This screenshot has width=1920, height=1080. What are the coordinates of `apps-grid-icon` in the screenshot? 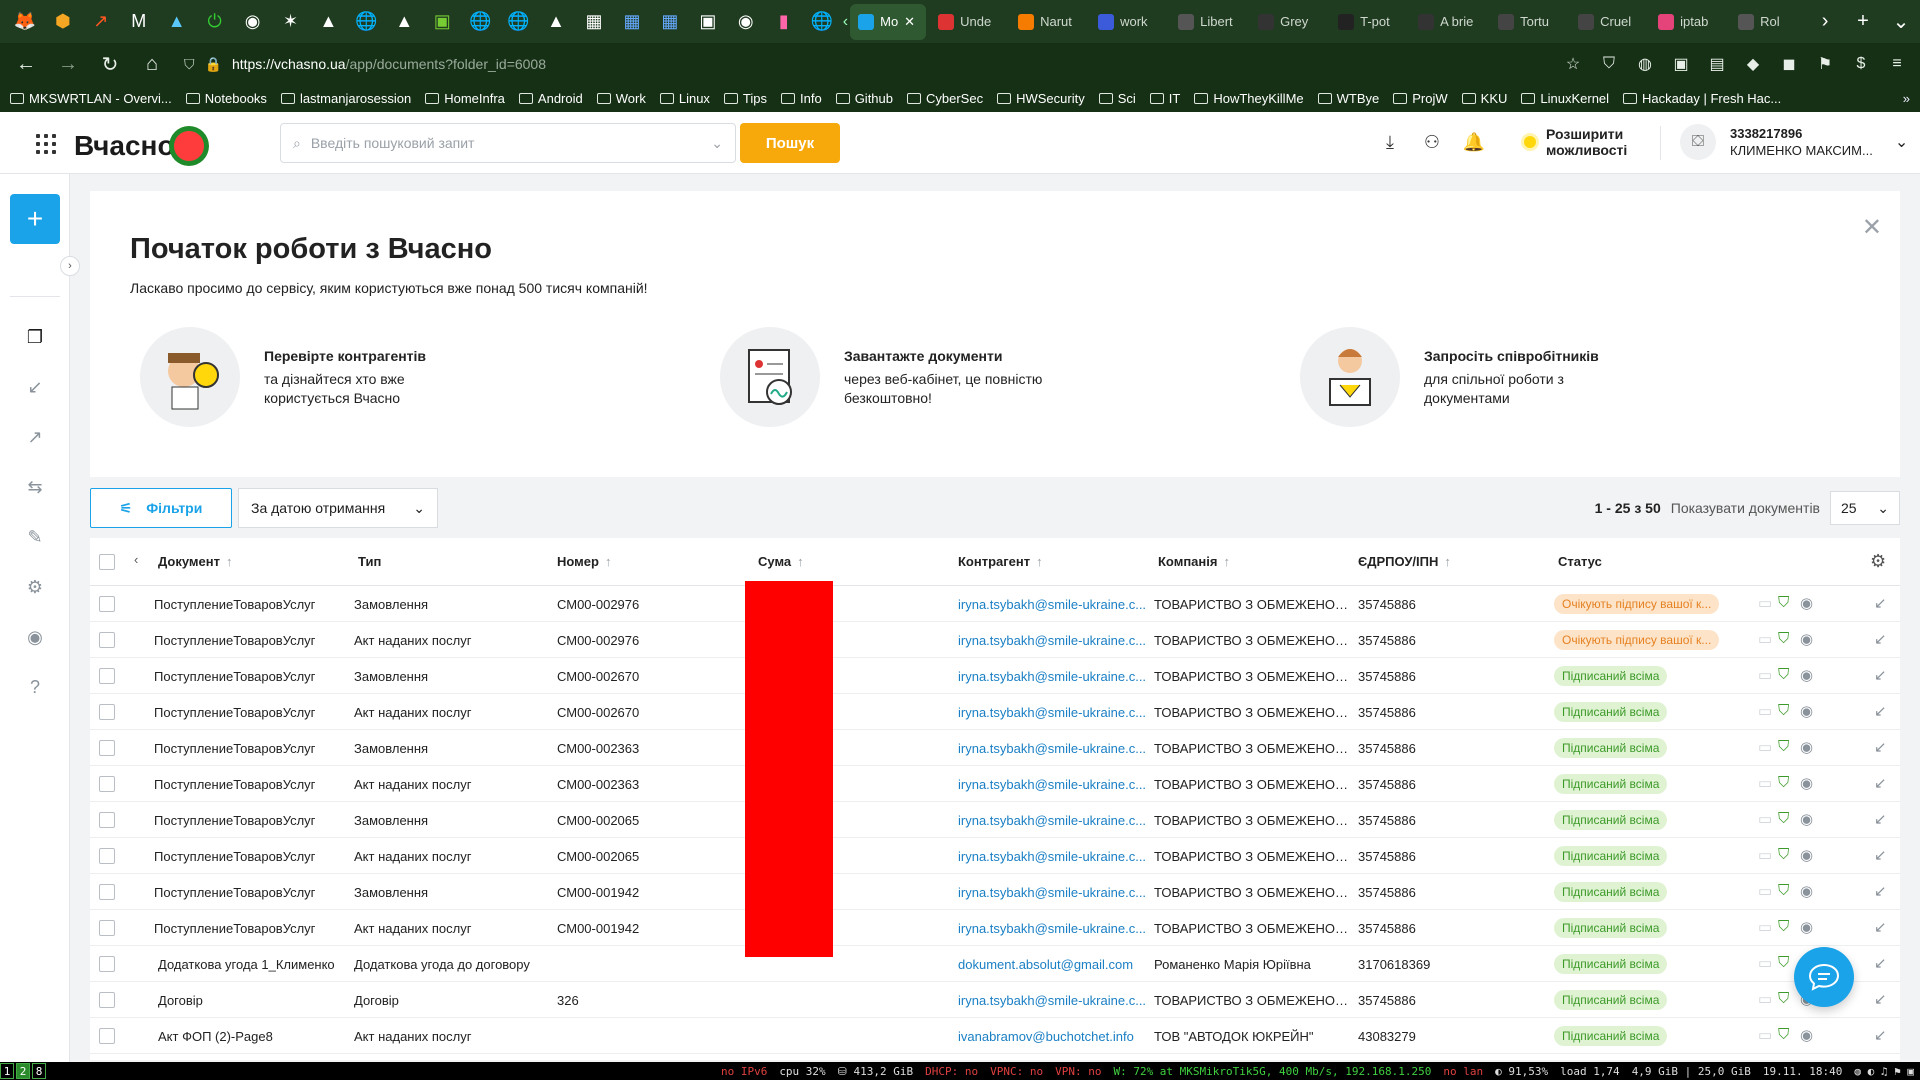 It's located at (46, 144).